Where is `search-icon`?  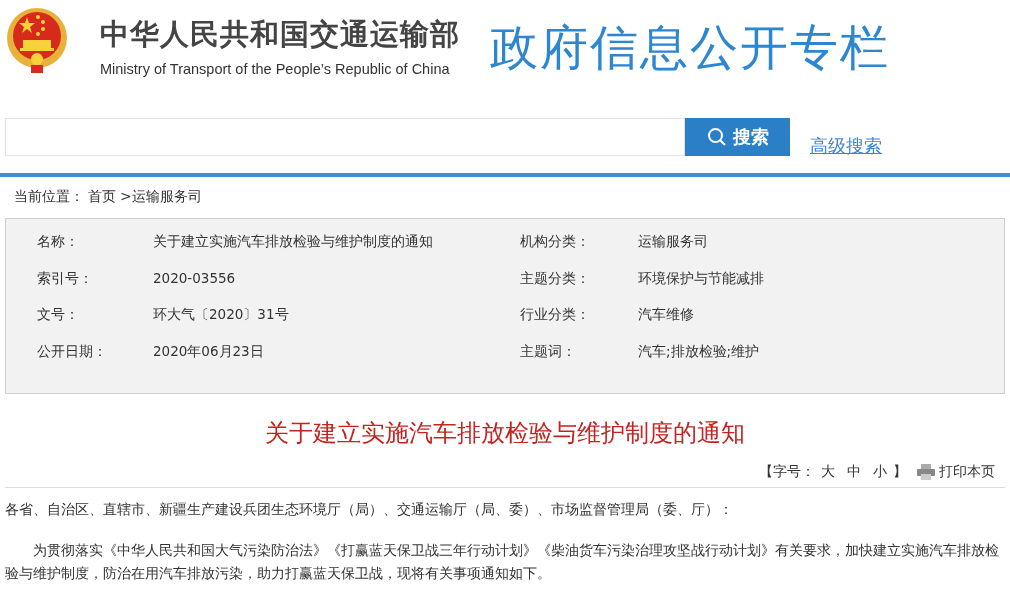
search-icon is located at coordinates (716, 137).